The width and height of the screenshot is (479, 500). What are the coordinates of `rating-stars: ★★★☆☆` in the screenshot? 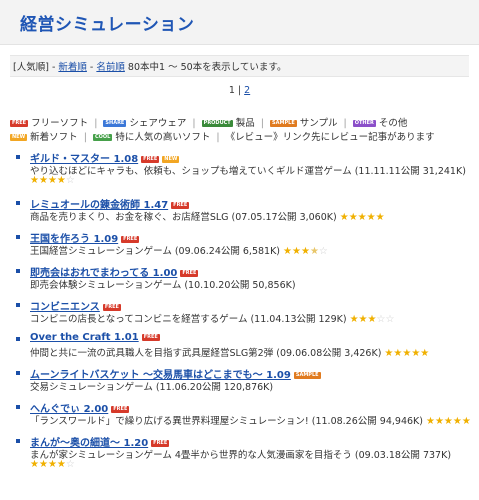 It's located at (372, 319).